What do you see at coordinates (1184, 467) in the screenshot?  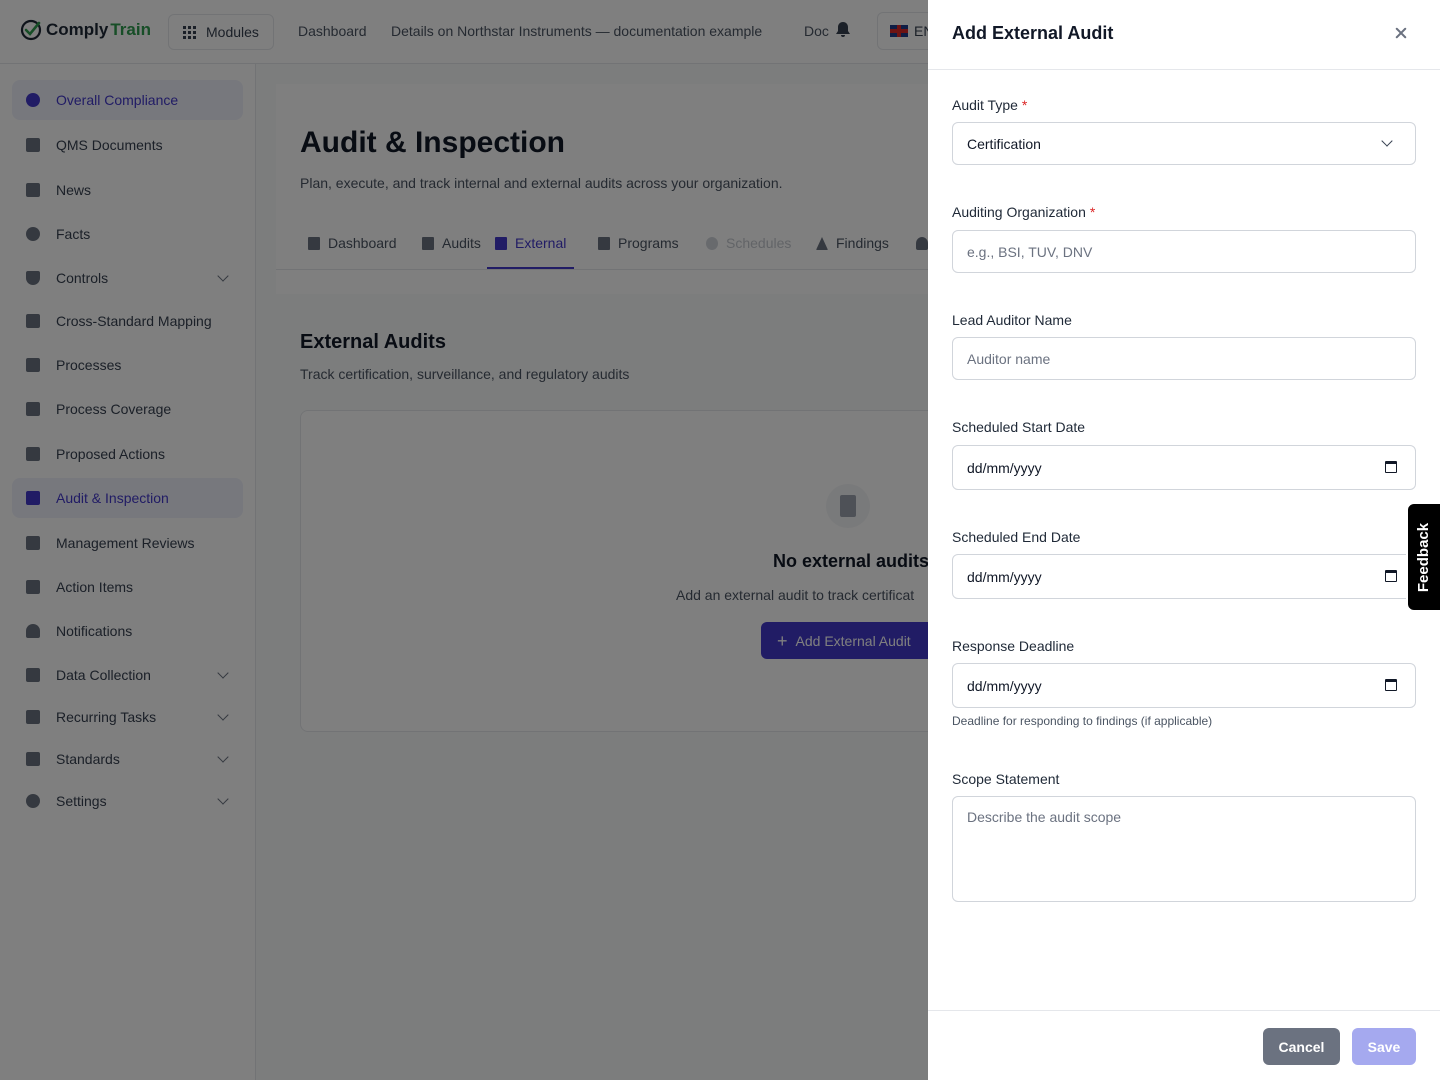 I see `scheduled-start-date-input: dd/mm/yyyy` at bounding box center [1184, 467].